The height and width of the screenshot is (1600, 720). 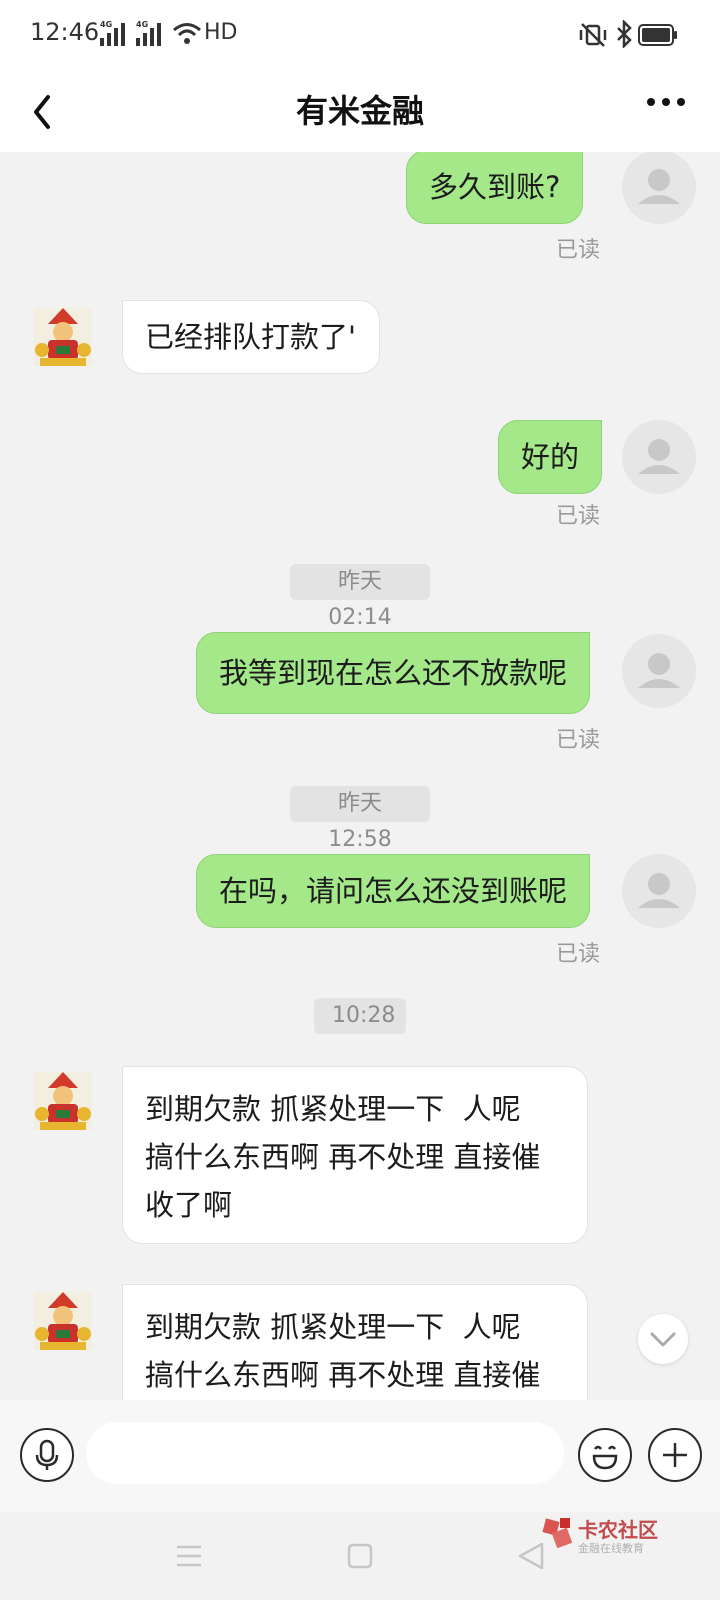 I want to click on status-time: 12:46, so click(x=65, y=32).